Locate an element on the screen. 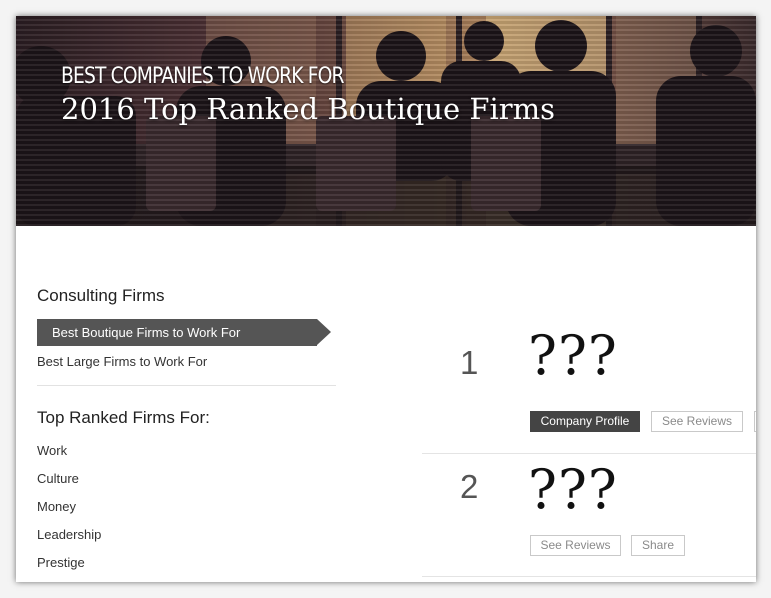  category-link-work: Work is located at coordinates (186, 451).